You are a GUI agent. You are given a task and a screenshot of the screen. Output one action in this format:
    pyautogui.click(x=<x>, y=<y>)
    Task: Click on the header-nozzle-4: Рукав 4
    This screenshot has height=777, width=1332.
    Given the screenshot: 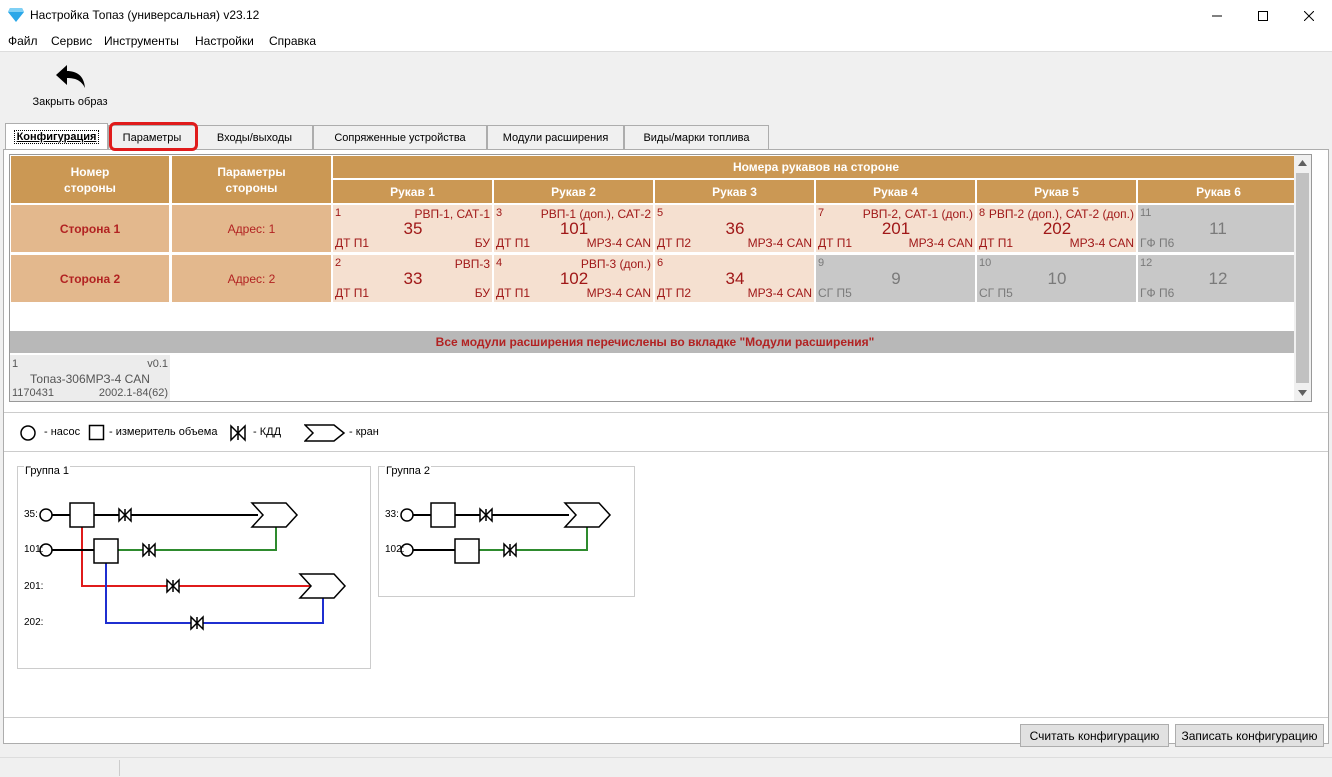 What is the action you would take?
    pyautogui.click(x=895, y=191)
    